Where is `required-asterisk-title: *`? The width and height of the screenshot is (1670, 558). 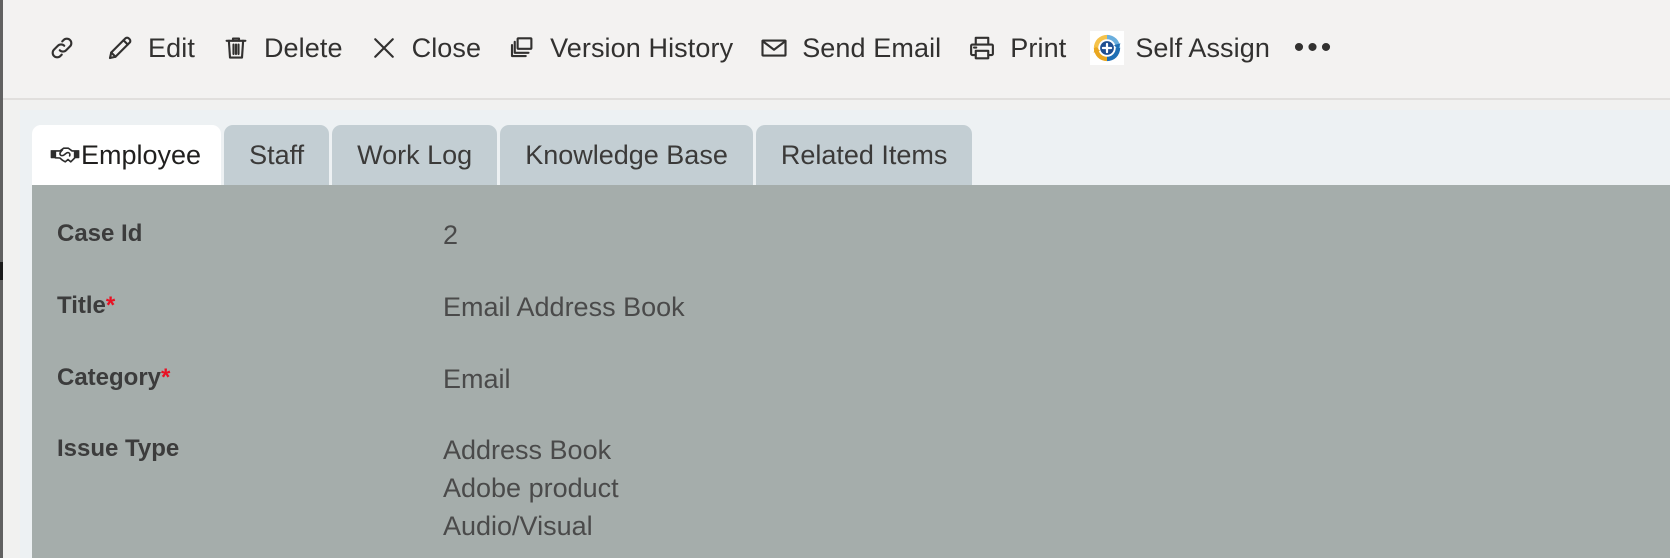 required-asterisk-title: * is located at coordinates (110, 305).